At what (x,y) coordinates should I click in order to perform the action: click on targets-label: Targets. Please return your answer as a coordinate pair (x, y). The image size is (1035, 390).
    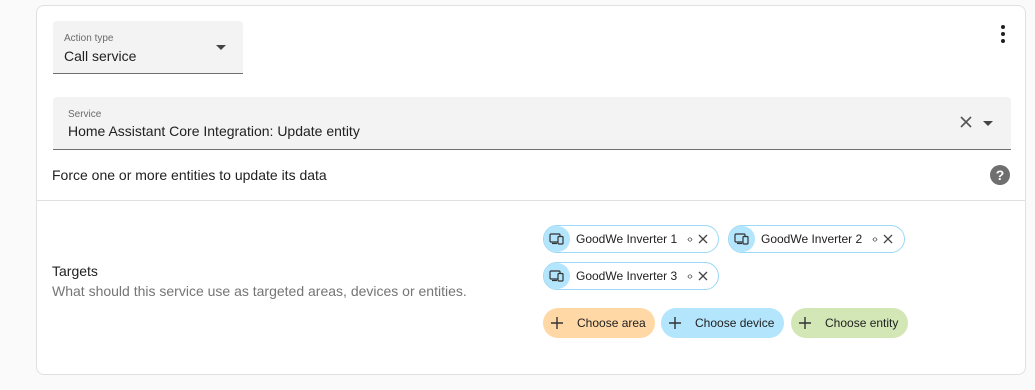
    Looking at the image, I should click on (75, 271).